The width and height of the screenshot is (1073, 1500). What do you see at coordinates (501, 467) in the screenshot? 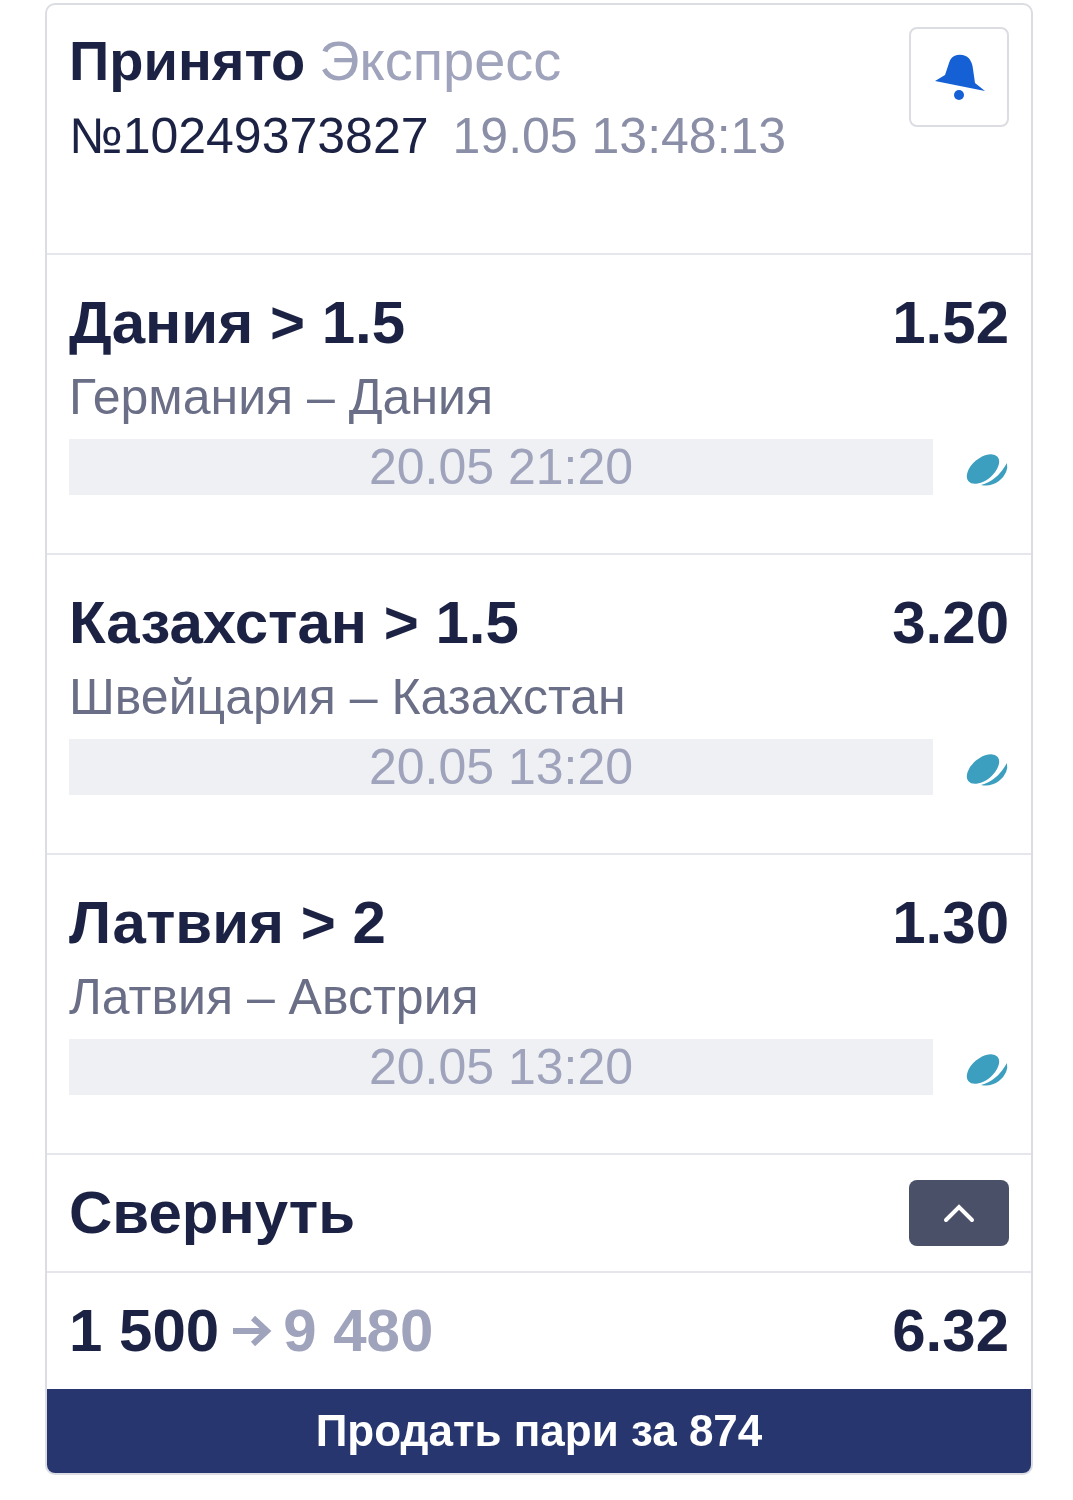
I see `start-time: 20.05 21:20` at bounding box center [501, 467].